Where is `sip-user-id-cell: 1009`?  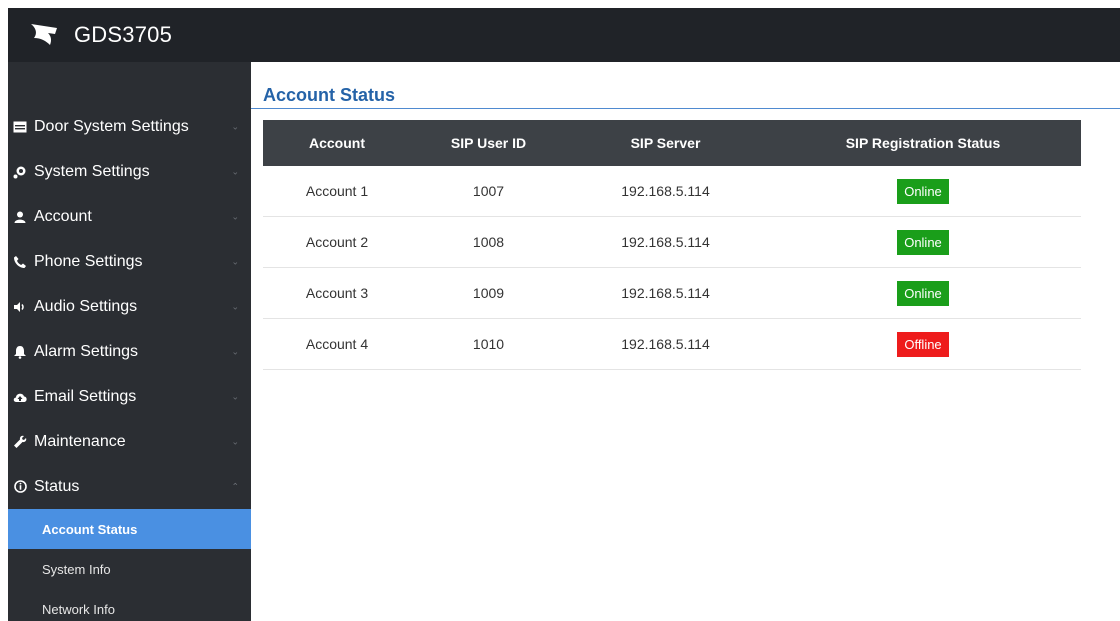 sip-user-id-cell: 1009 is located at coordinates (488, 293).